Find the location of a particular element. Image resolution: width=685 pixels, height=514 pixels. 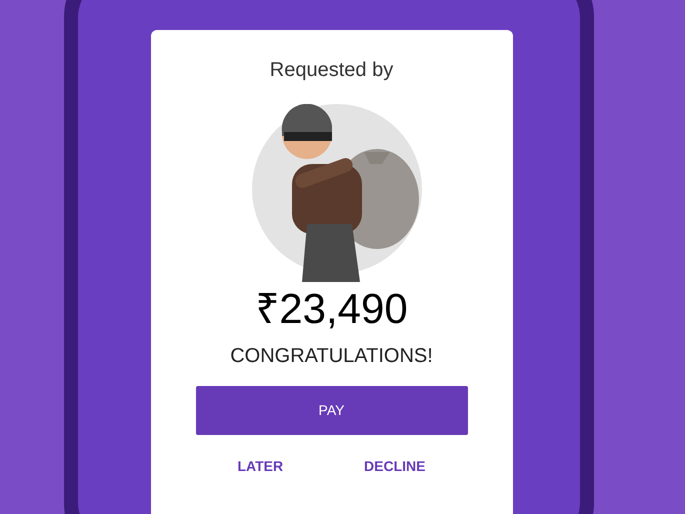

amount: ₹23,490 is located at coordinates (331, 309).